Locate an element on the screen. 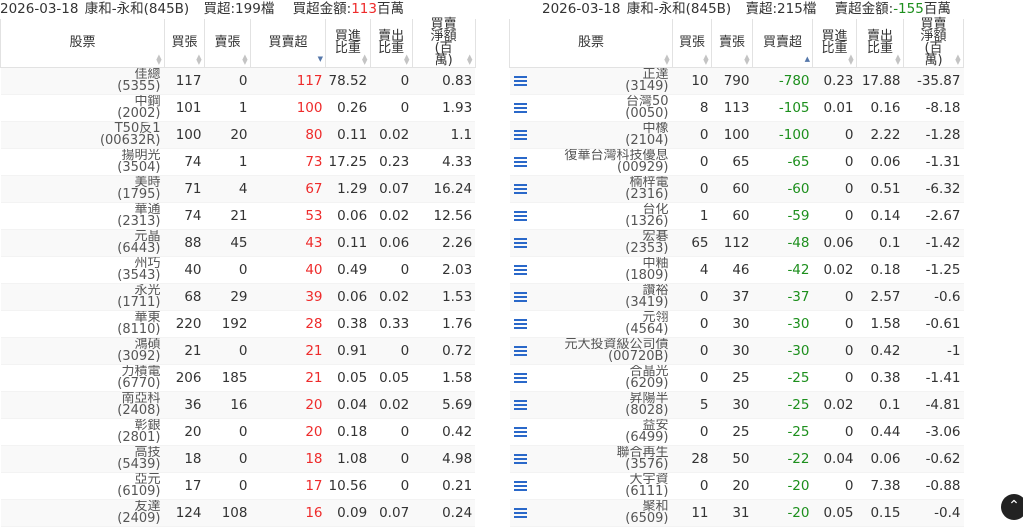 The width and height of the screenshot is (1023, 527). column-header-3: 買賣超 ▲ is located at coordinates (782, 43).